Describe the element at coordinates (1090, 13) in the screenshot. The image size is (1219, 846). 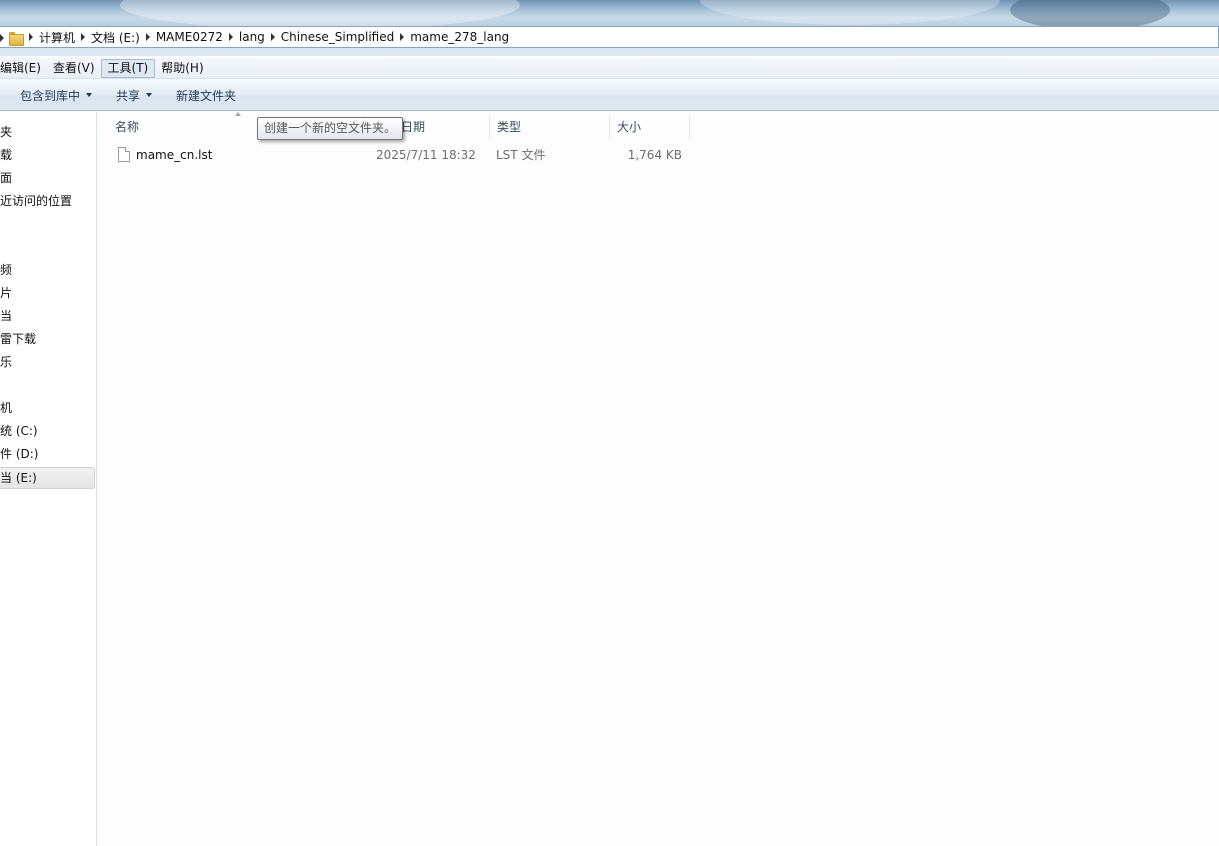
I see `glass-shadow` at that location.